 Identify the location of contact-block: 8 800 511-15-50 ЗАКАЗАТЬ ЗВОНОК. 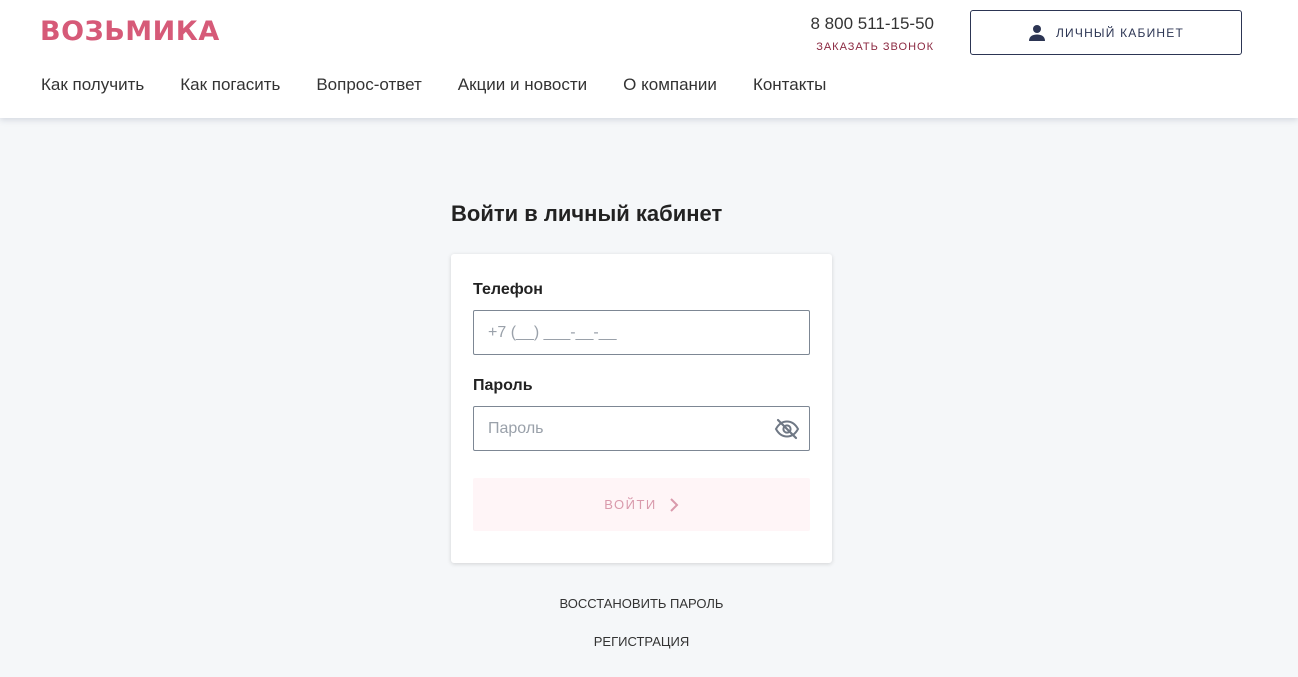
(872, 33).